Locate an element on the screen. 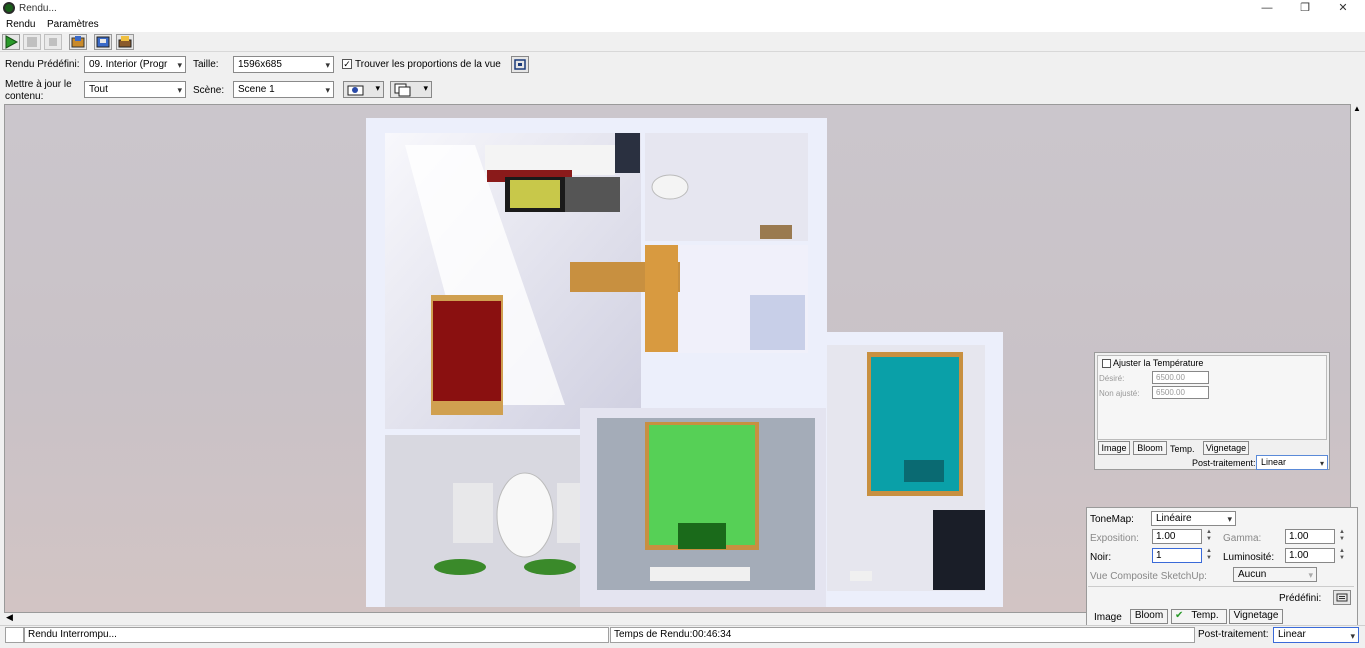 Image resolution: width=1365 pixels, height=648 pixels. luminosity-label: Luminosité: is located at coordinates (1249, 557).